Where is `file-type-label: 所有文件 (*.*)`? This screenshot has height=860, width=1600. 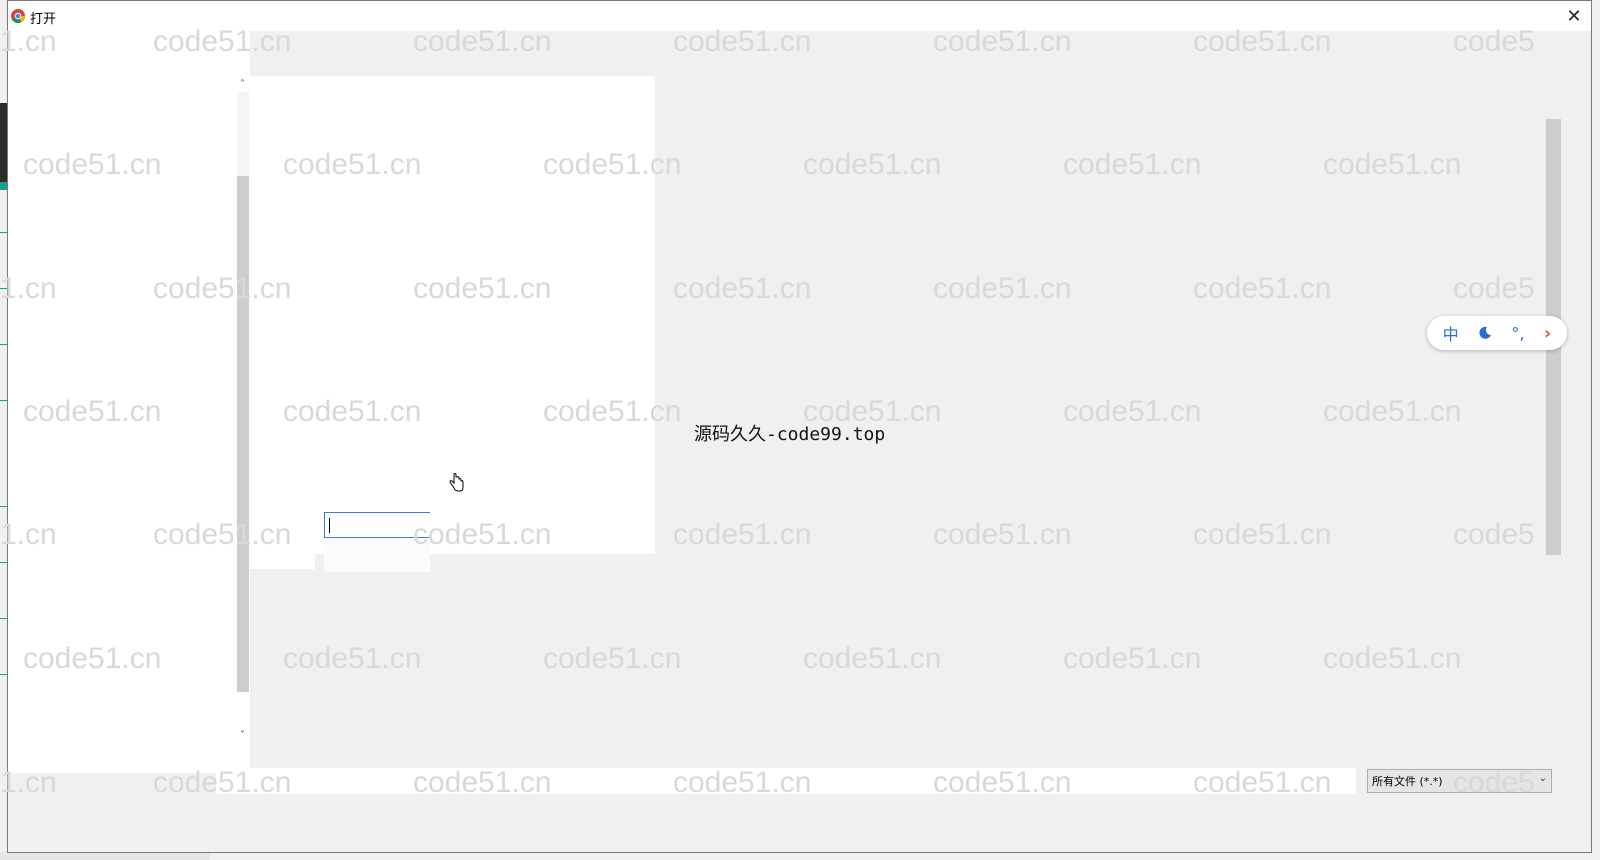 file-type-label: 所有文件 (*.*) is located at coordinates (1407, 781).